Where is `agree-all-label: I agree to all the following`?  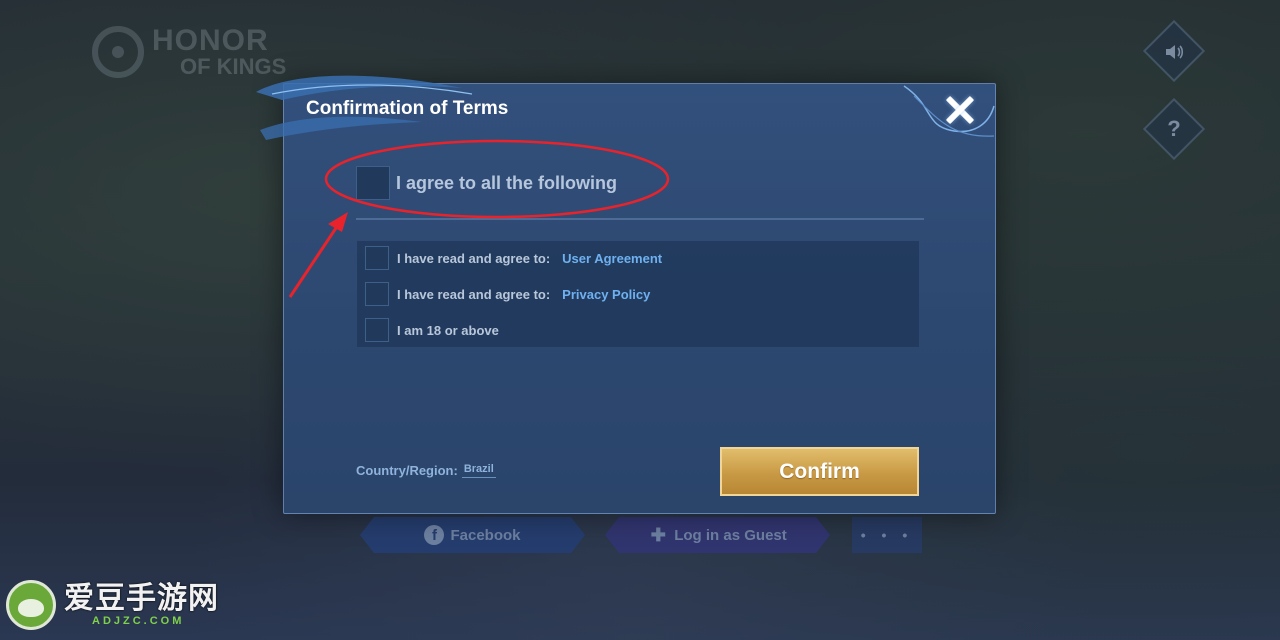 agree-all-label: I agree to all the following is located at coordinates (506, 183).